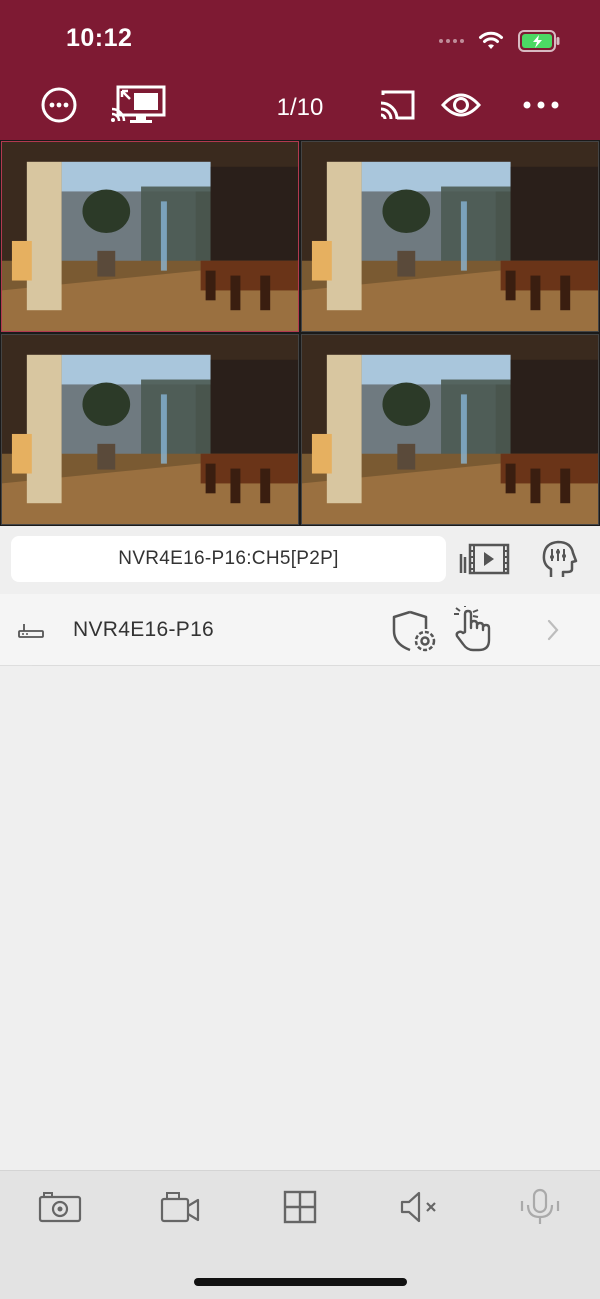 The image size is (600, 1299). Describe the element at coordinates (485, 559) in the screenshot. I see `playback-icon` at that location.